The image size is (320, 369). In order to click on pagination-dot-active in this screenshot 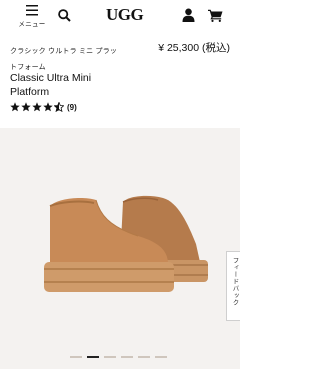, I will do `click(93, 357)`.